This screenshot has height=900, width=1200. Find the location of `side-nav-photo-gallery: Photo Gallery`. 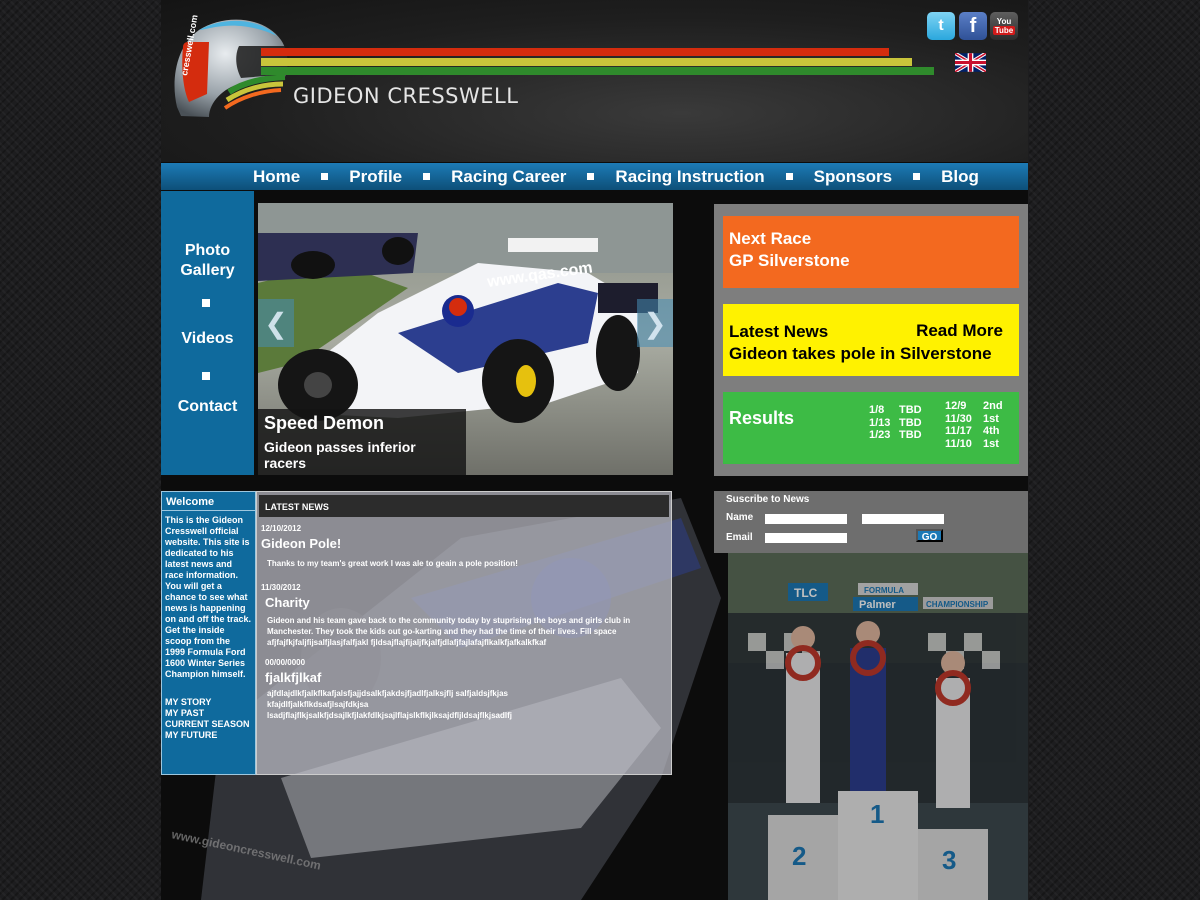

side-nav-photo-gallery: Photo Gallery is located at coordinates (207, 261).